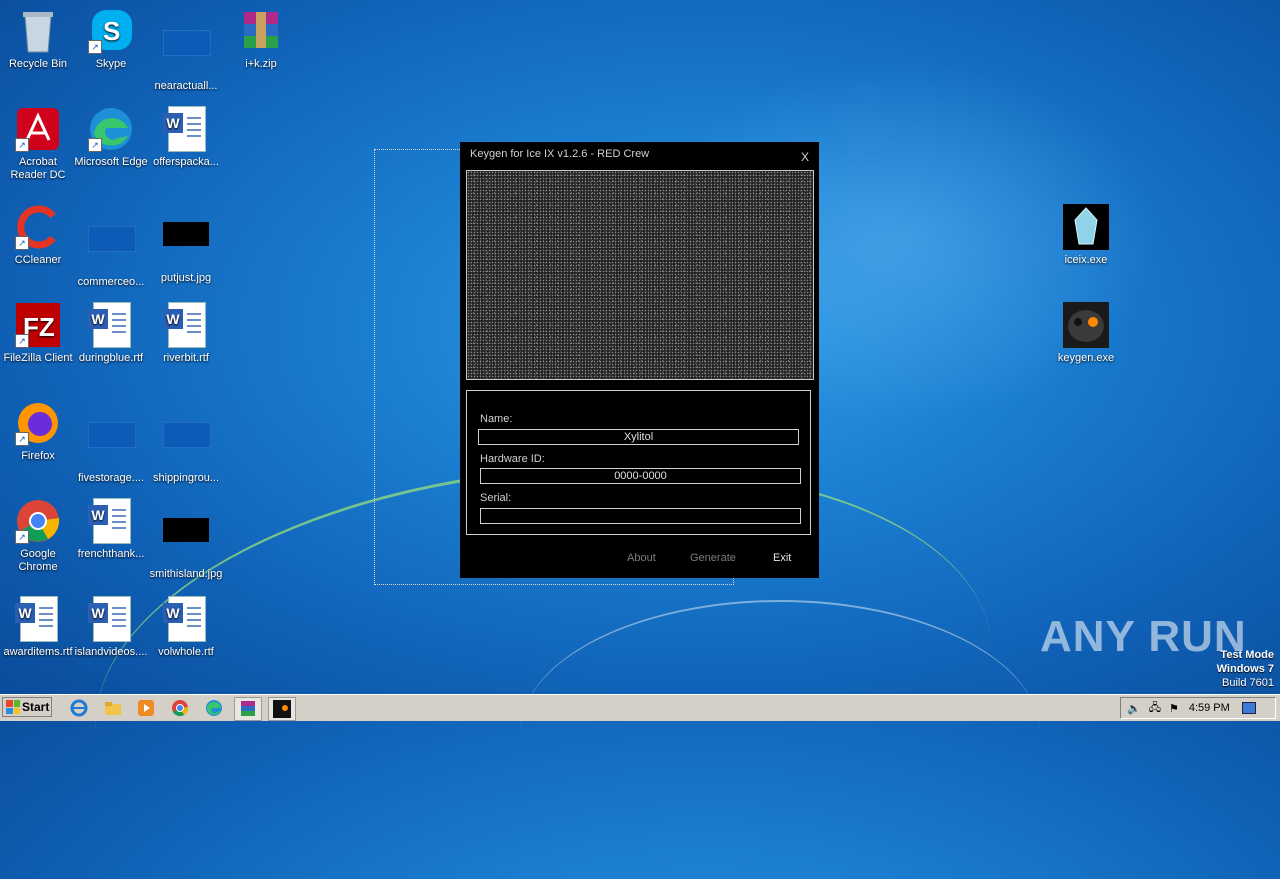 The width and height of the screenshot is (1280, 879). I want to click on speaker-icon: 🔈, so click(1134, 708).